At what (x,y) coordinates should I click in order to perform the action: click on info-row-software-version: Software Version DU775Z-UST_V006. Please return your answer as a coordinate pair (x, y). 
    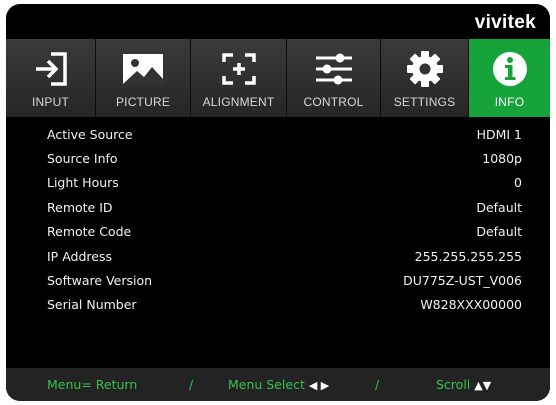
    Looking at the image, I should click on (278, 280).